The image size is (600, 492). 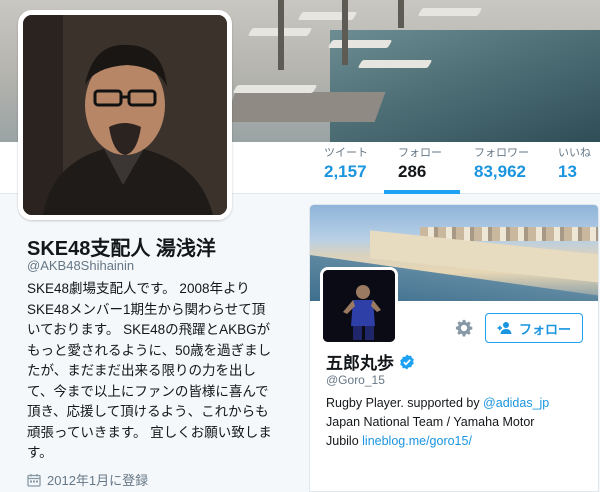 I want to click on stat-likes: いいね 13, so click(x=574, y=169).